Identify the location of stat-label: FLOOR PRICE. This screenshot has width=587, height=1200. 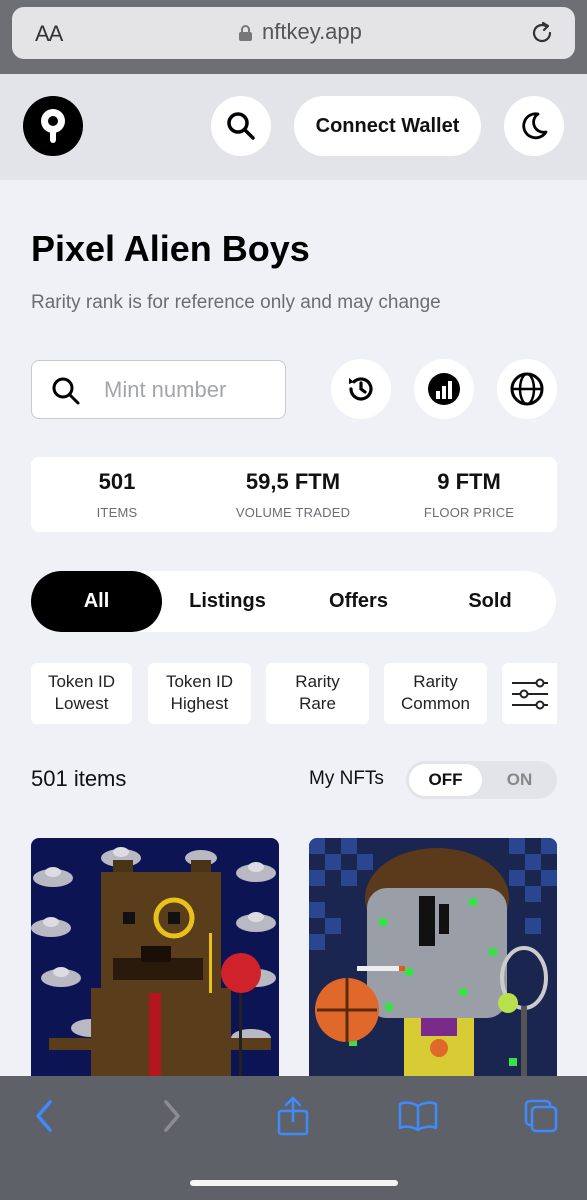
(469, 512).